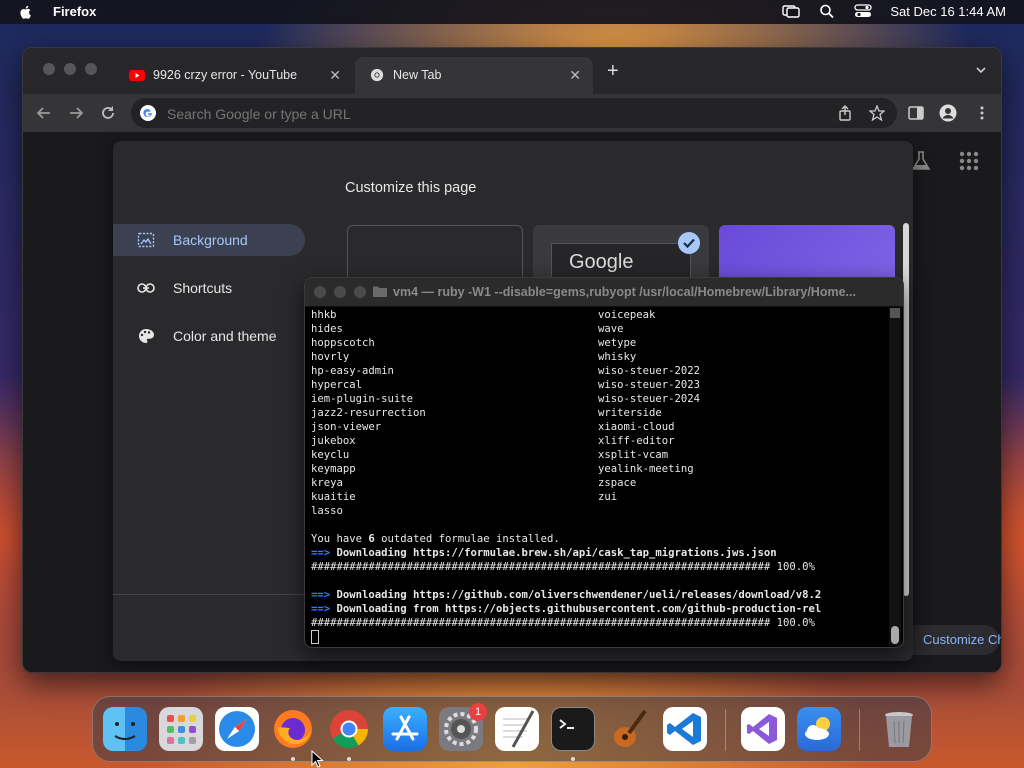 The width and height of the screenshot is (1024, 768). Describe the element at coordinates (362, 399) in the screenshot. I see `cask-name: iem-plugin-suite` at that location.